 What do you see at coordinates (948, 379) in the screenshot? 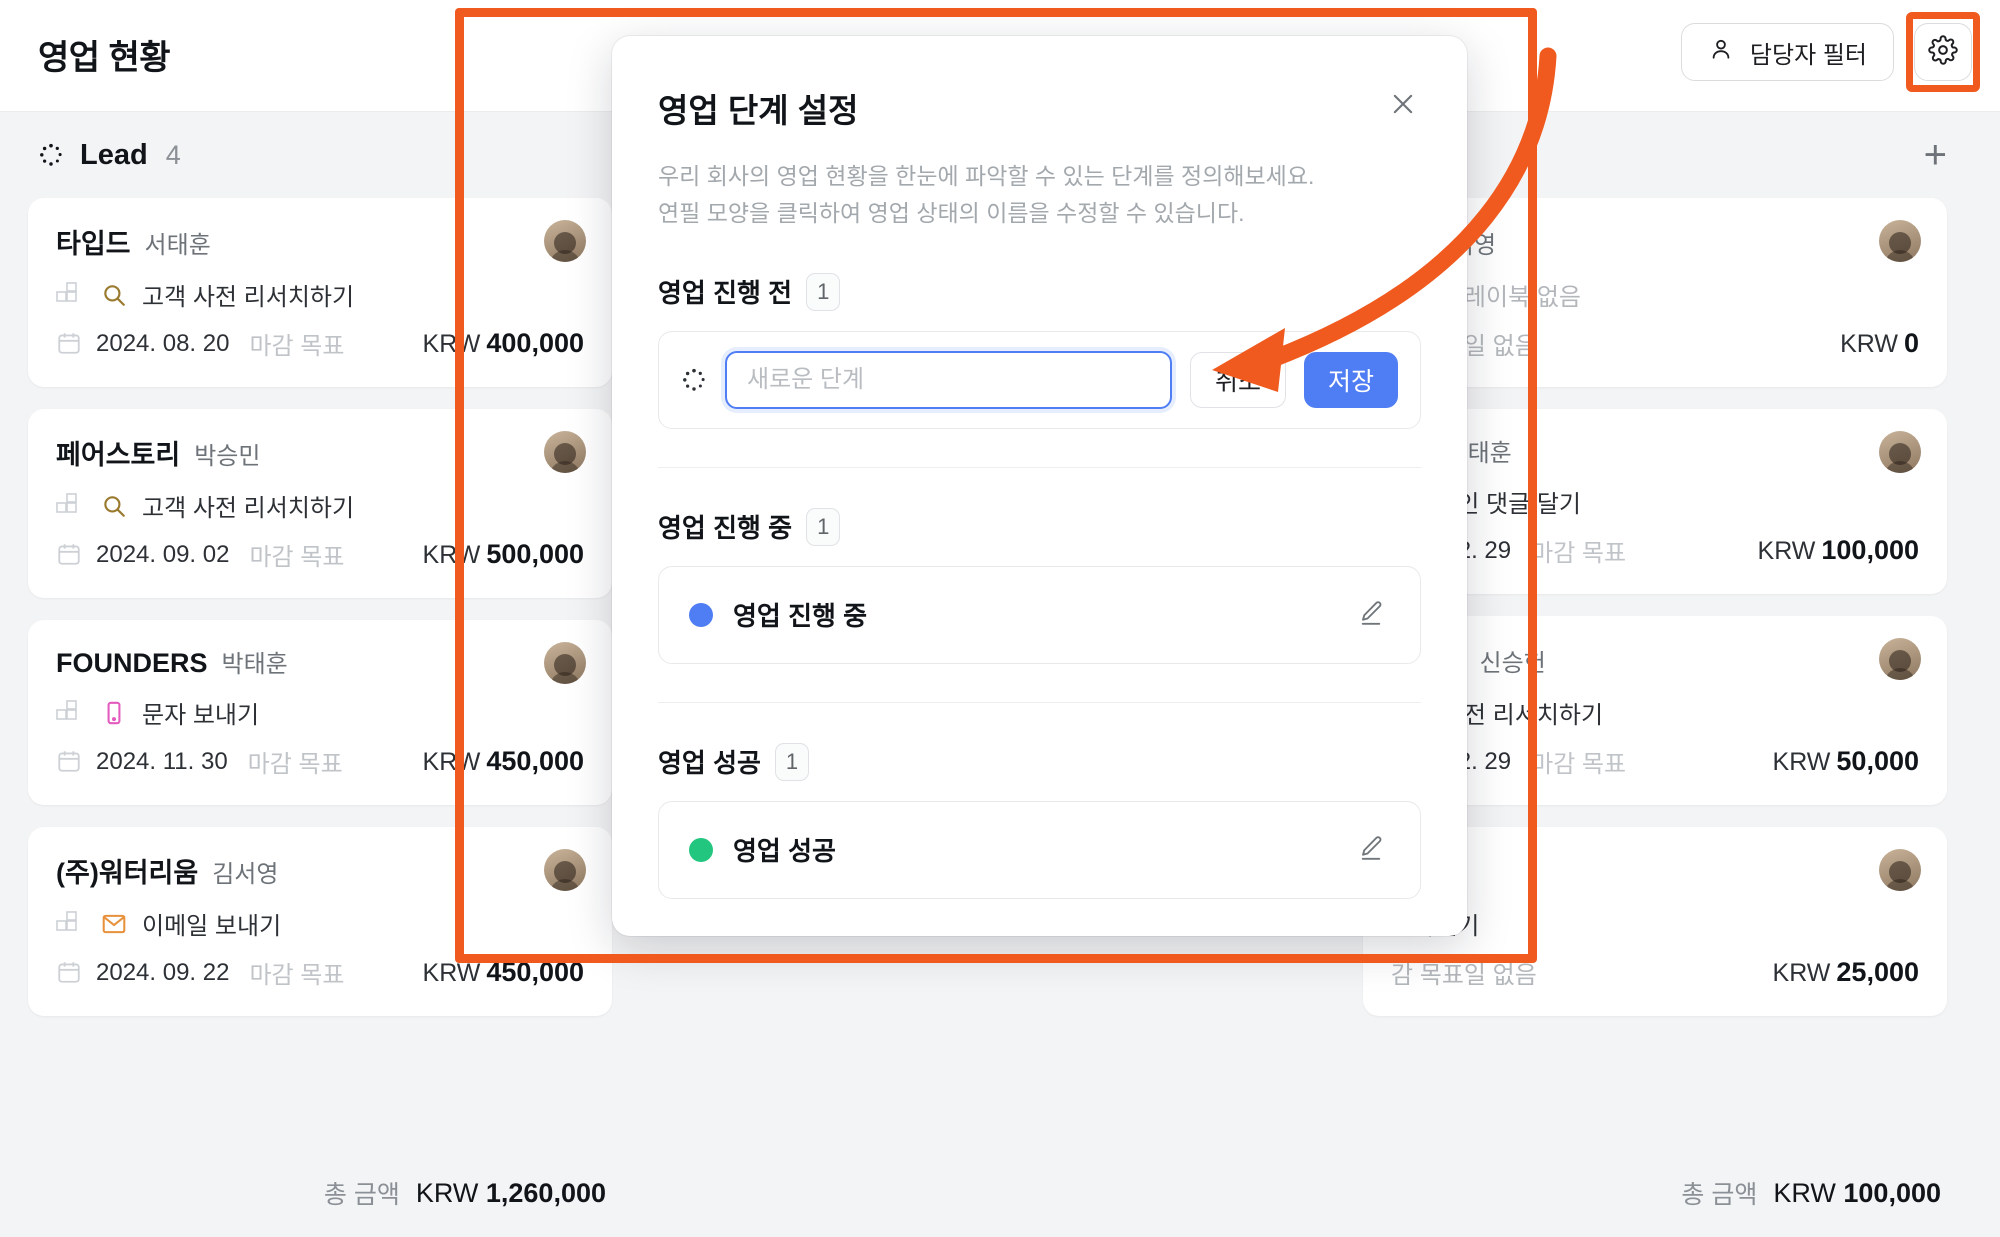
I see `new-stage-input` at bounding box center [948, 379].